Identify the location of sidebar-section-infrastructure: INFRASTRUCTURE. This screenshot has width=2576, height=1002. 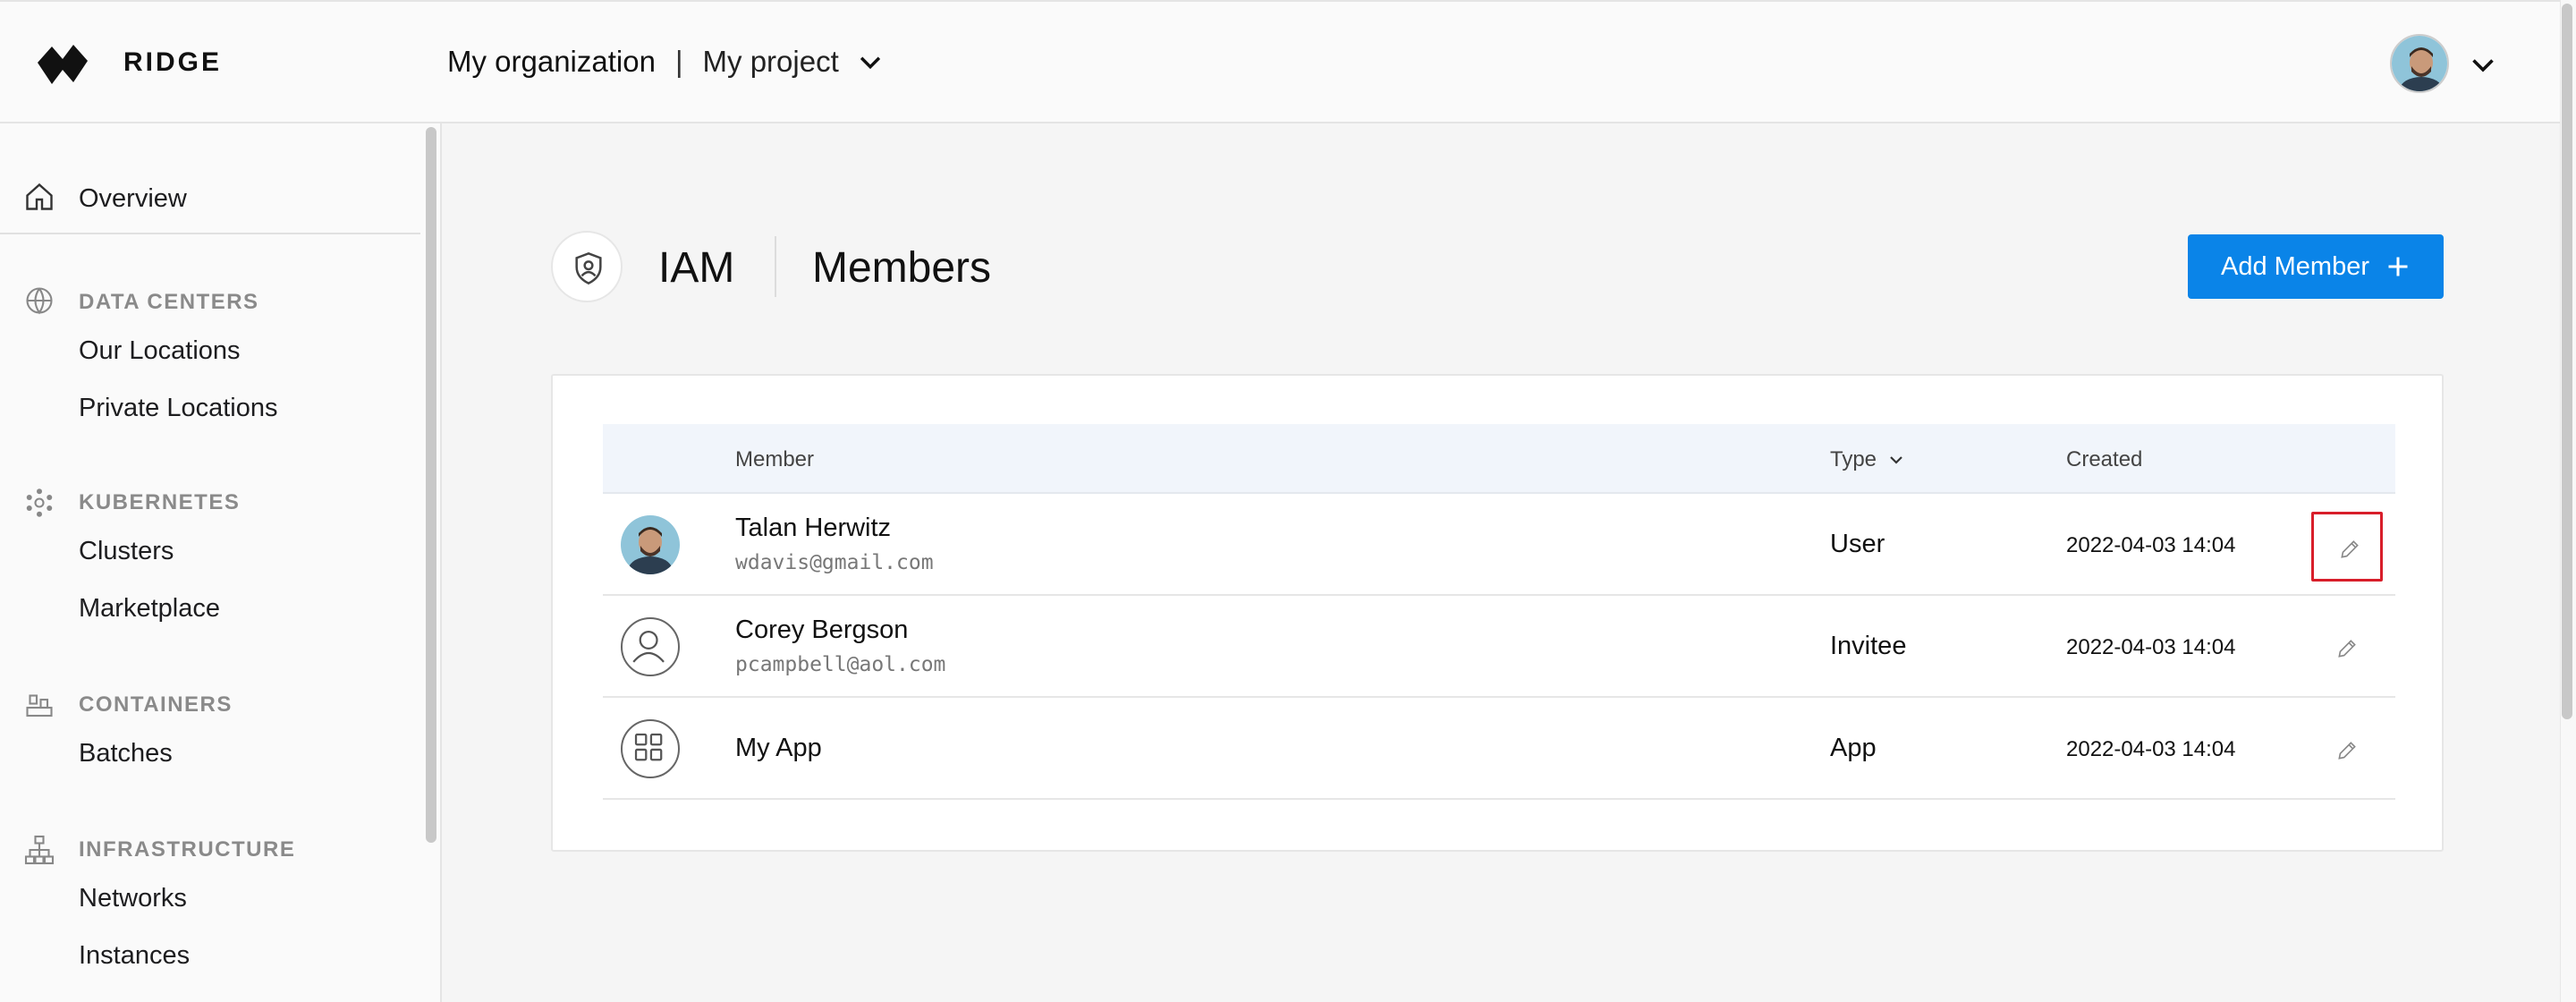
(187, 850).